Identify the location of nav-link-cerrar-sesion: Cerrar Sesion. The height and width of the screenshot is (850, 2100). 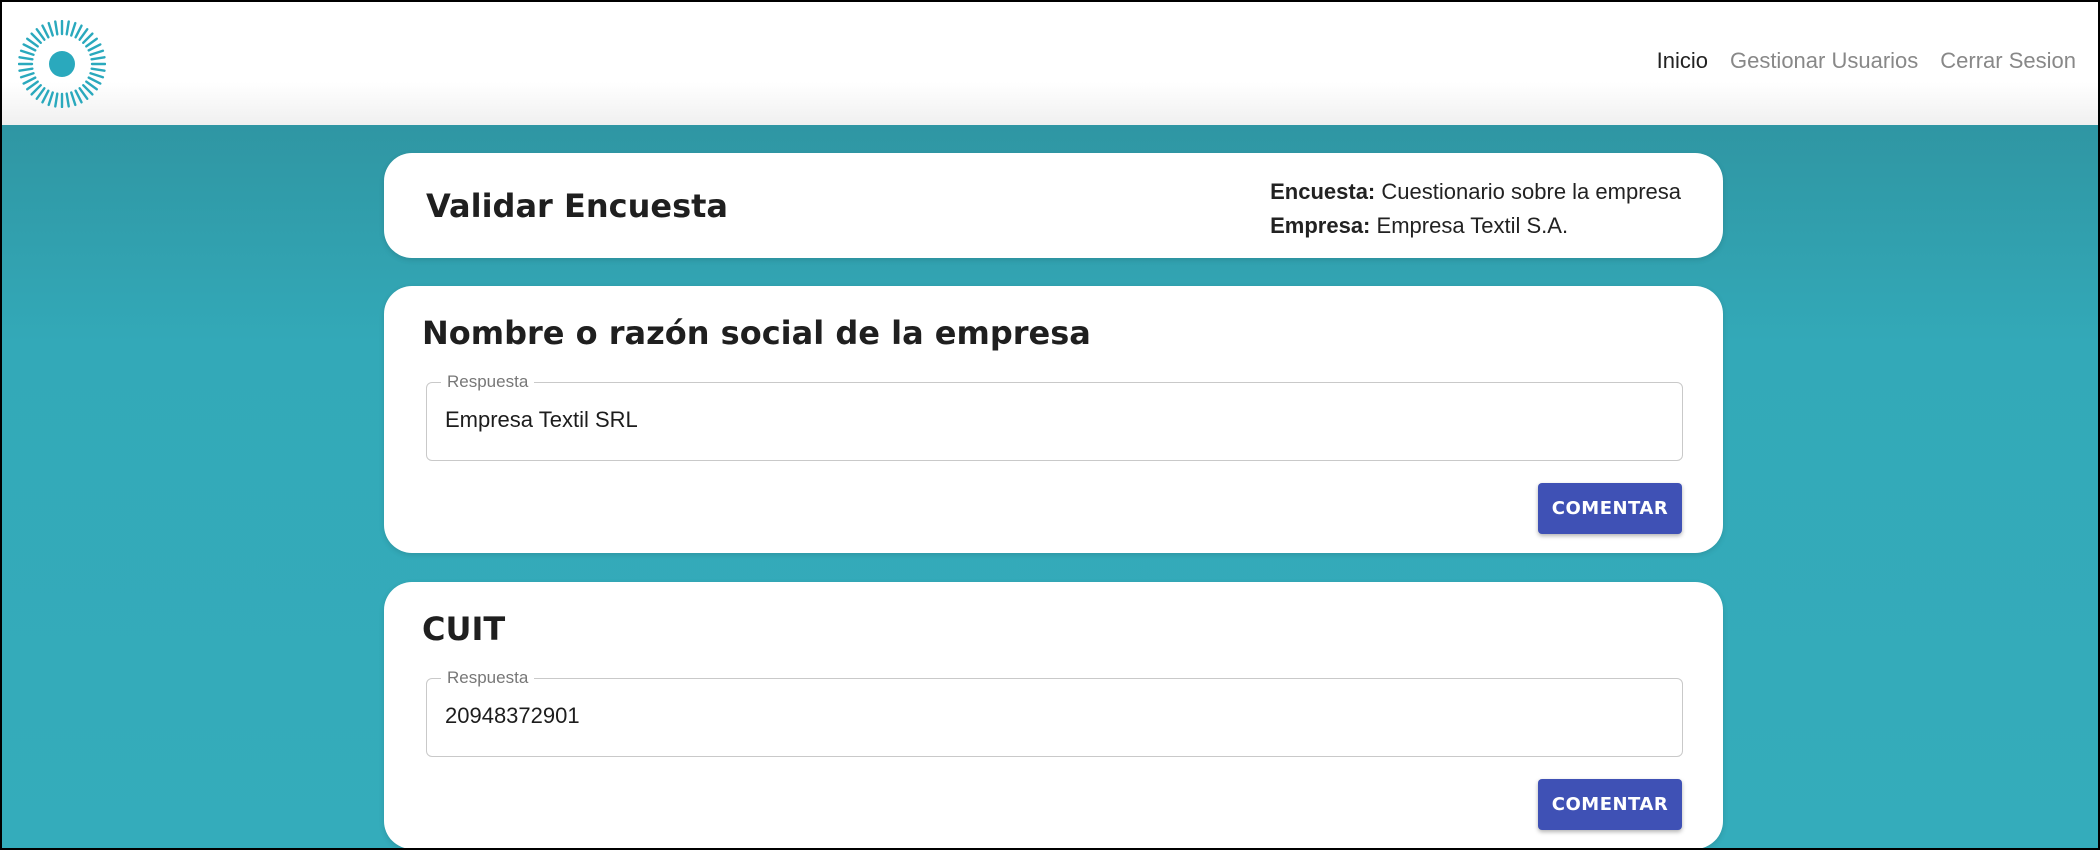
(2008, 61).